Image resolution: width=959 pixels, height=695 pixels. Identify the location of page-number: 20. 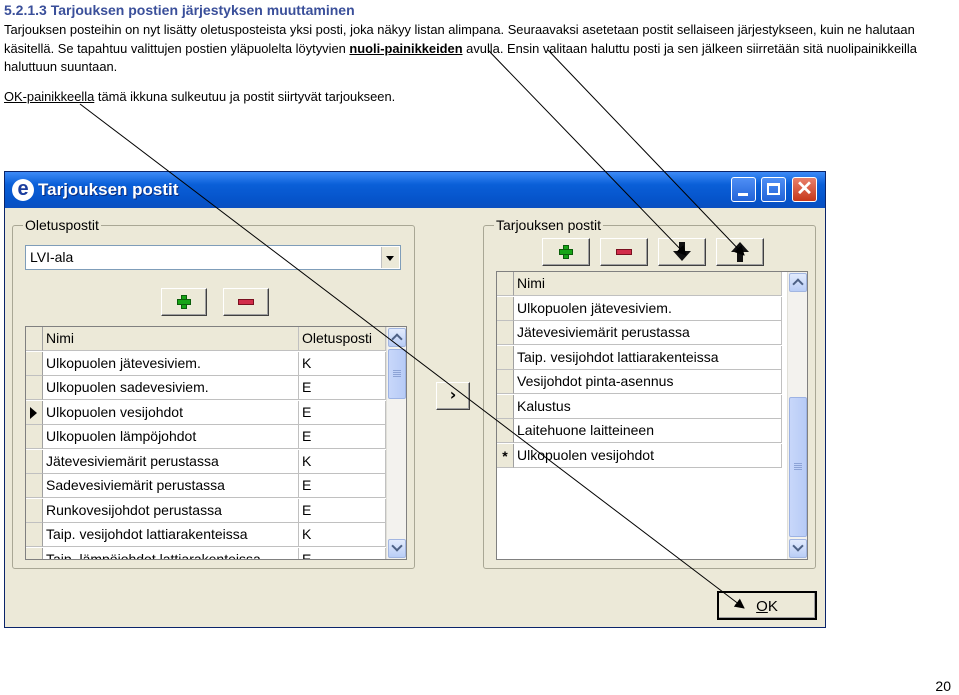
(943, 686).